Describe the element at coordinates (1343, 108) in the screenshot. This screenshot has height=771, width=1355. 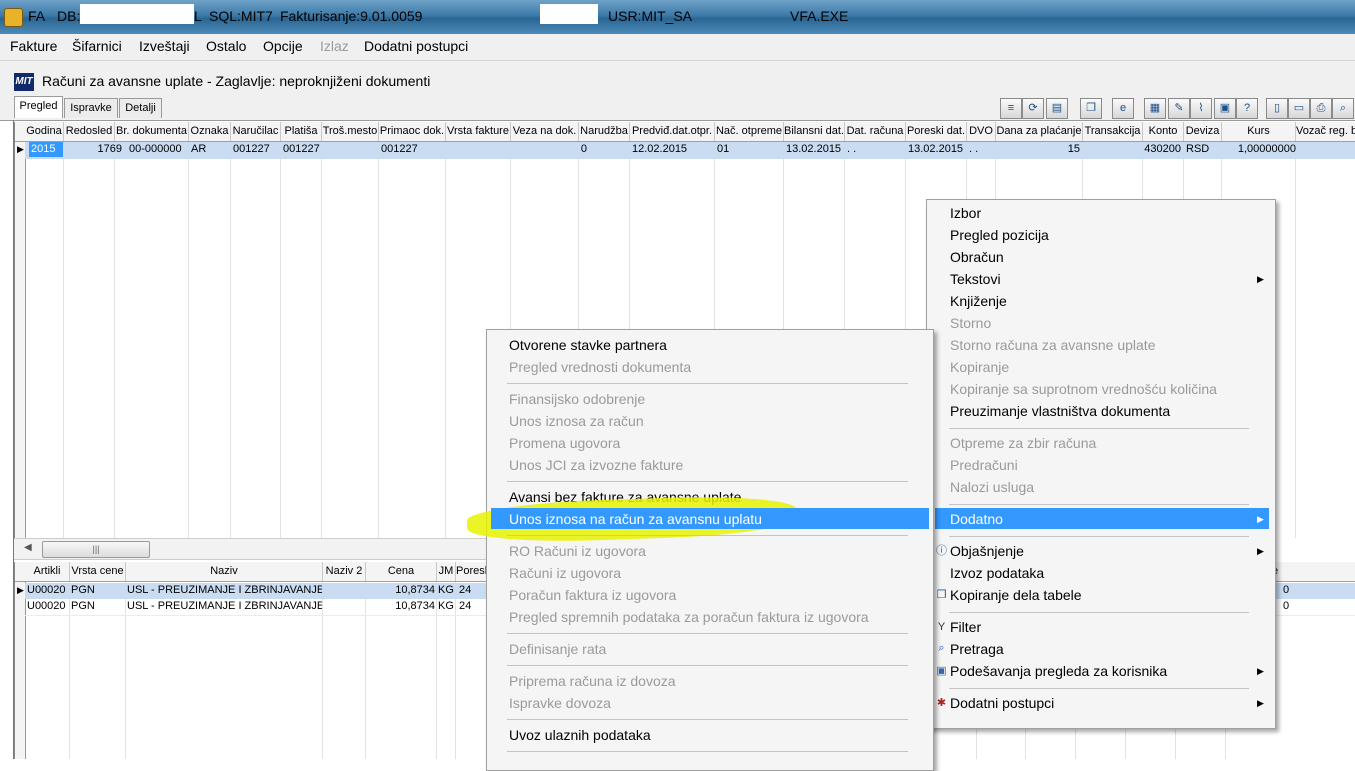
I see `search-icon: ⌕` at that location.